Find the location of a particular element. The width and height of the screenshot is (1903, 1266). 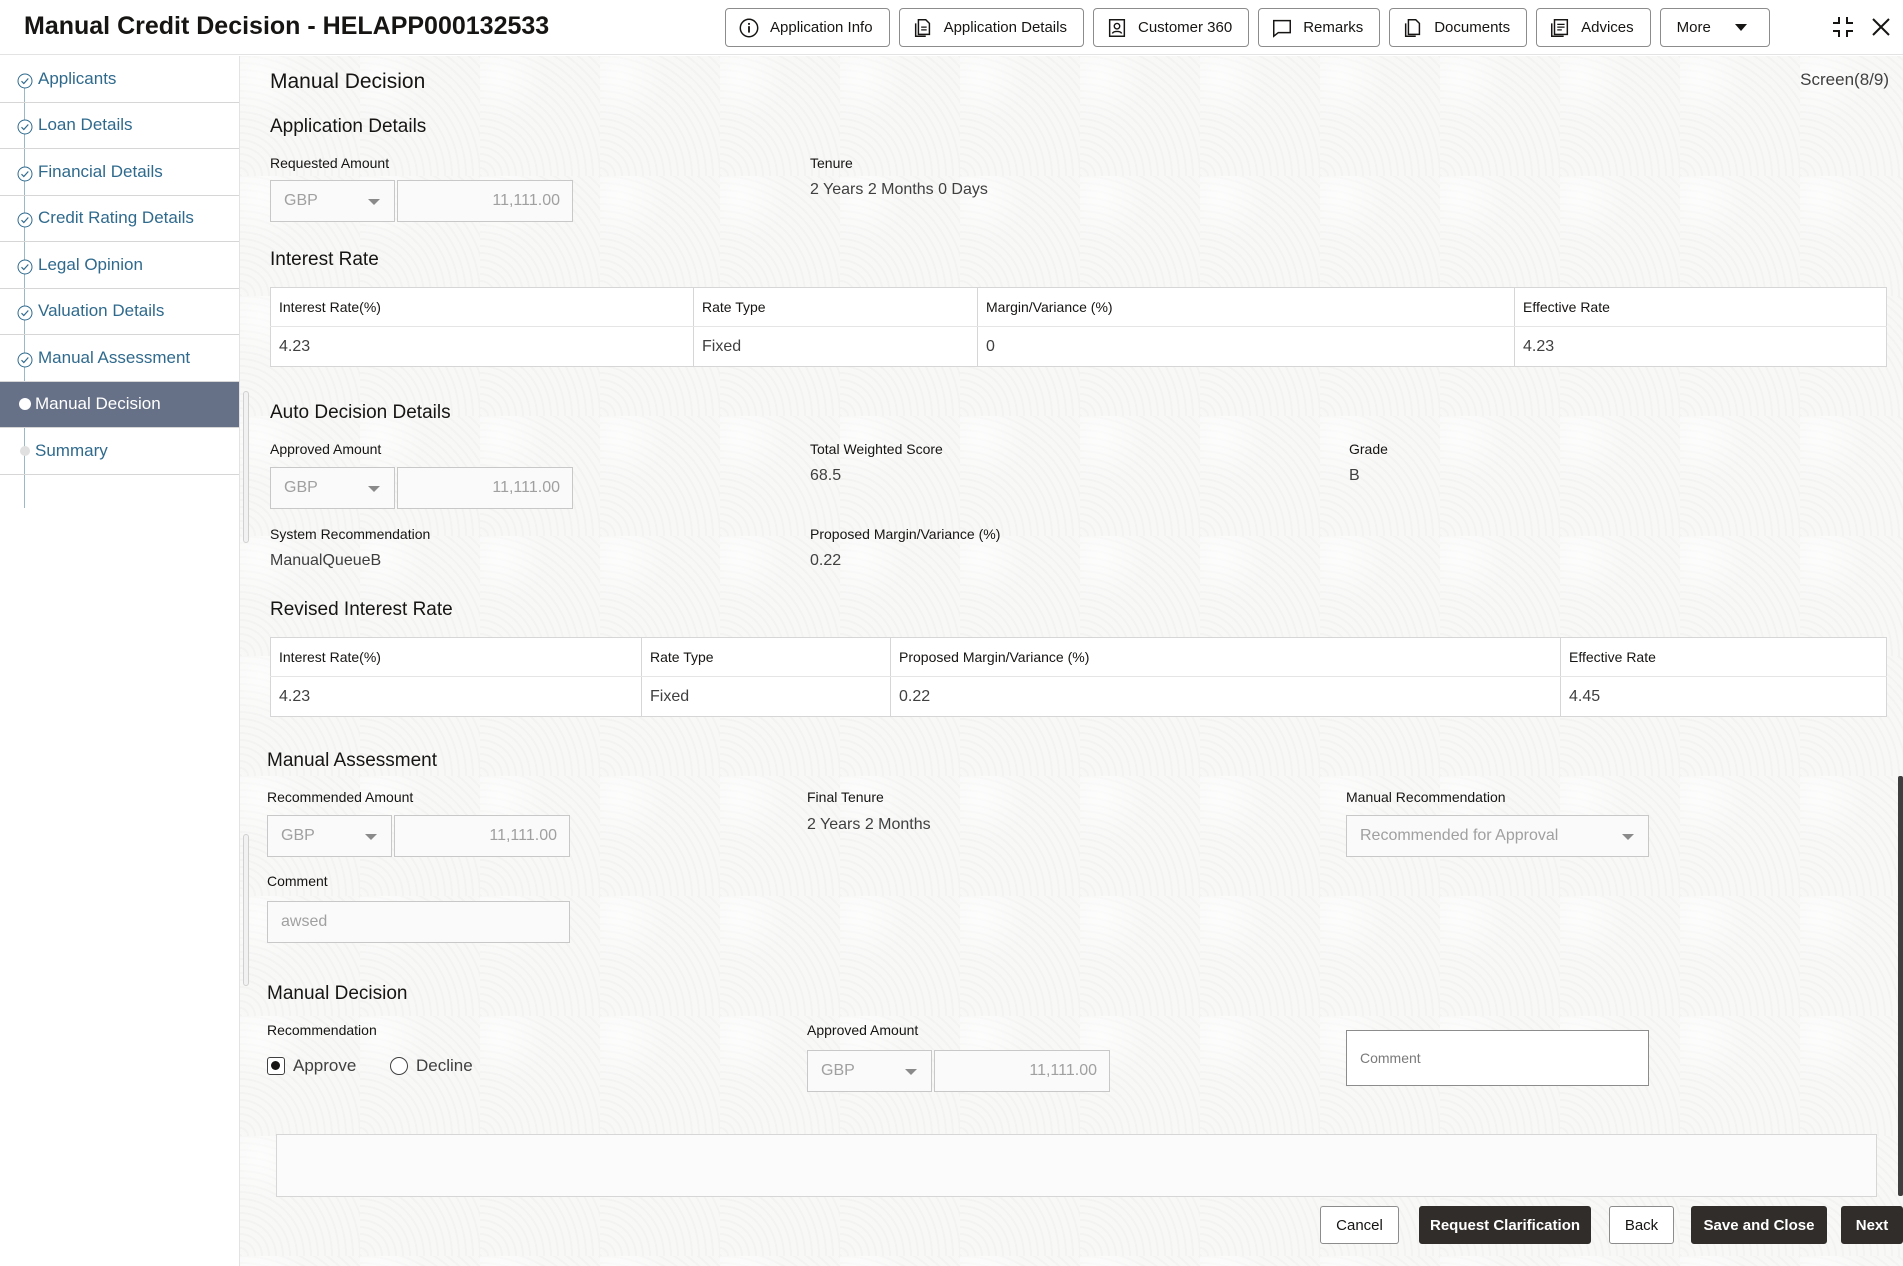

auto-approved-amount-input: 11,111.00 is located at coordinates (485, 488).